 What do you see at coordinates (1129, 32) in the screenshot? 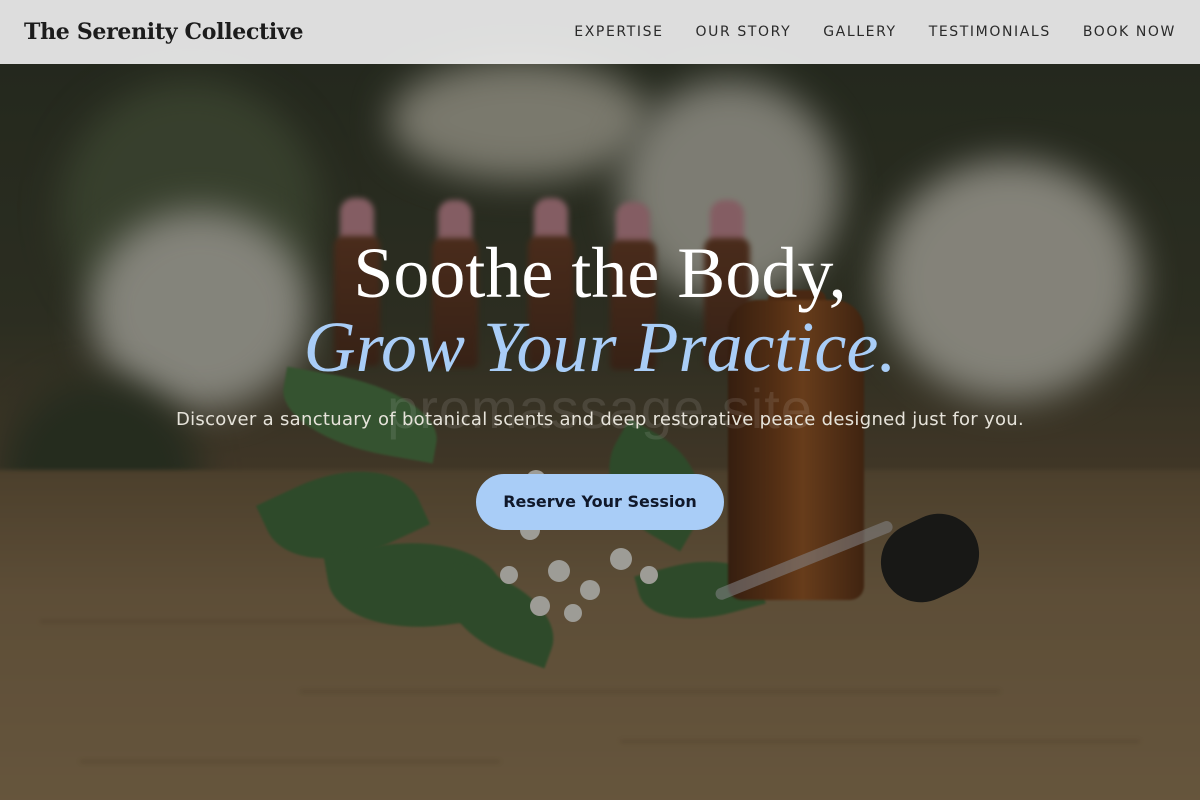
I see `nav-link-book-now: BOOK NOW` at bounding box center [1129, 32].